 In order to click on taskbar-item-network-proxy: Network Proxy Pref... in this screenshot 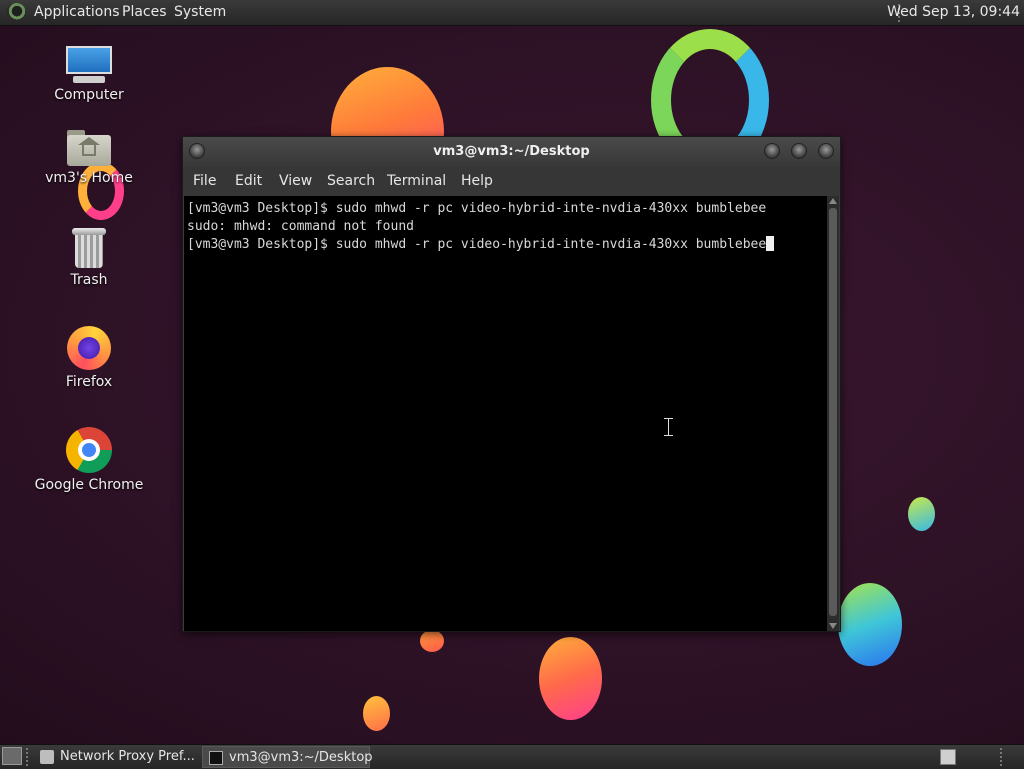, I will do `click(116, 757)`.